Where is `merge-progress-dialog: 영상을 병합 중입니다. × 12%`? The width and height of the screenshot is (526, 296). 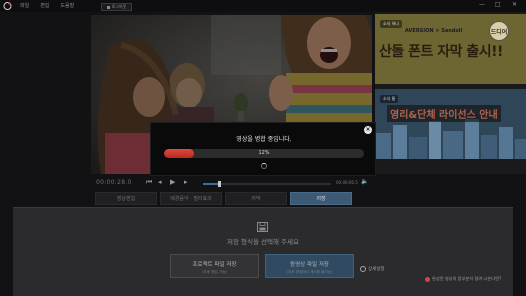 merge-progress-dialog: 영상을 병합 중입니다. × 12% is located at coordinates (263, 149).